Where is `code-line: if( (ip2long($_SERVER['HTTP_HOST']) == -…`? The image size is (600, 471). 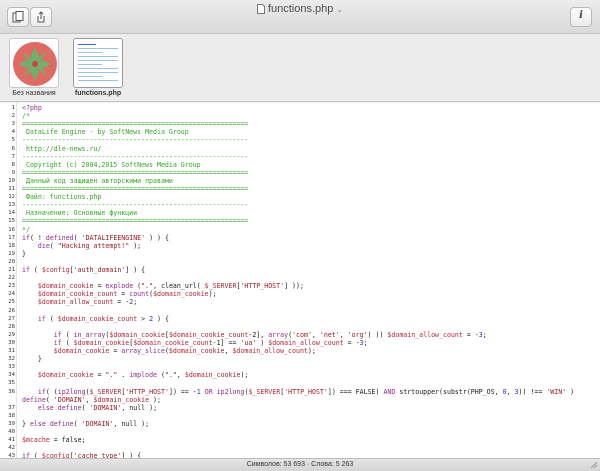 code-line: if( (ip2long($_SERVER['HTTP_HOST']) == -… is located at coordinates (298, 392).